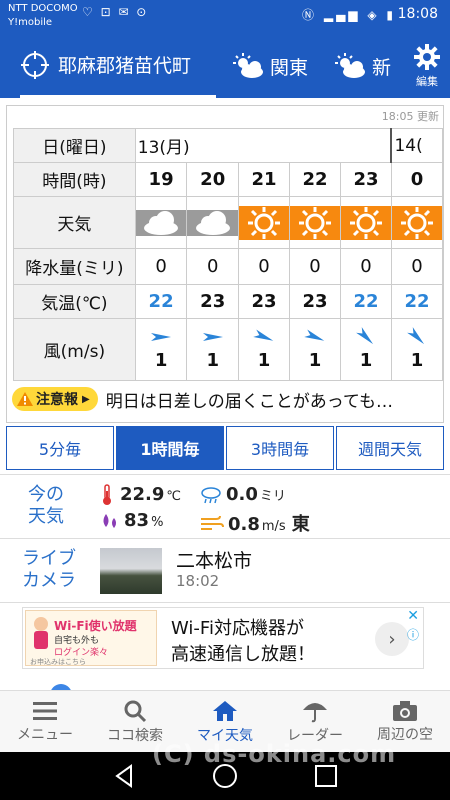 This screenshot has height=800, width=450. I want to click on chevron-right-icon: ▶, so click(86, 399).